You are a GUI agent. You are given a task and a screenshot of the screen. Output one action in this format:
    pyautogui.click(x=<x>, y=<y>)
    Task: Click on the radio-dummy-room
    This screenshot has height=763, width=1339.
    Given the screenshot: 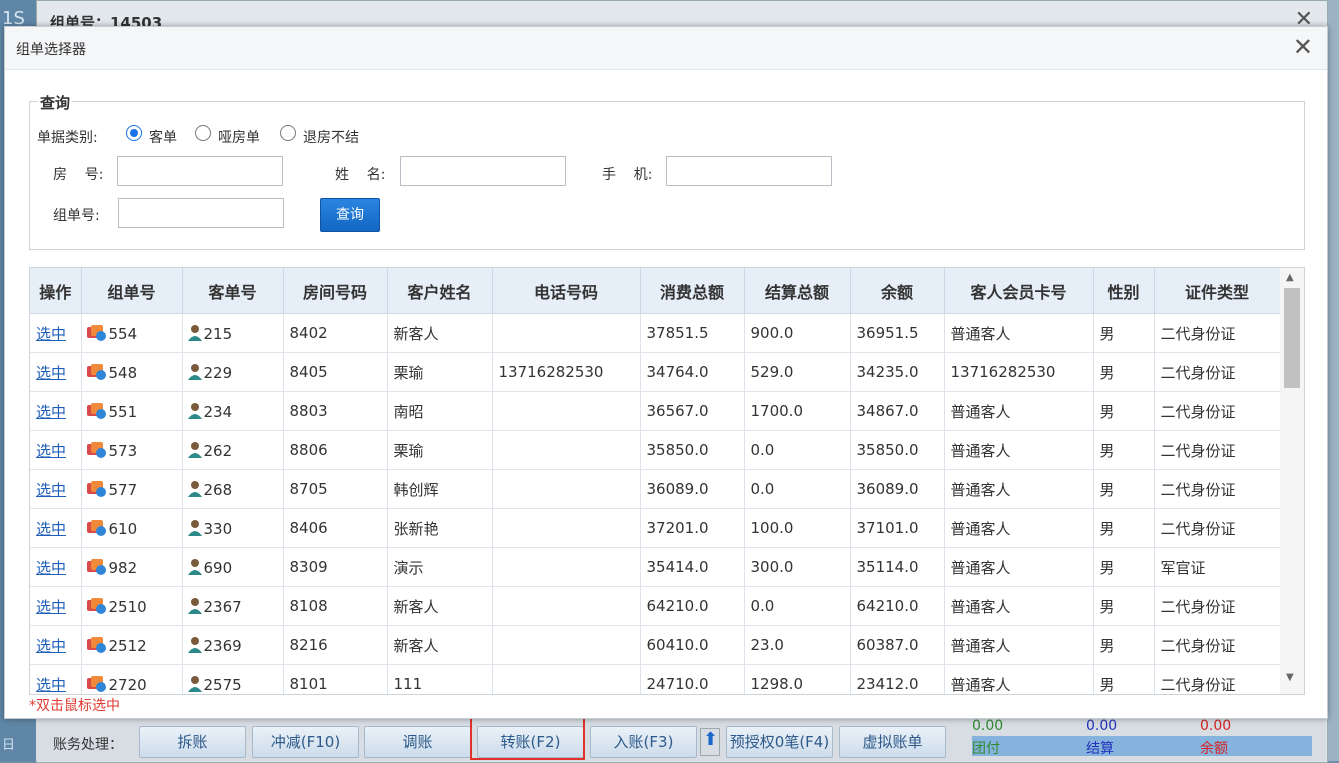 What is the action you would take?
    pyautogui.click(x=203, y=133)
    